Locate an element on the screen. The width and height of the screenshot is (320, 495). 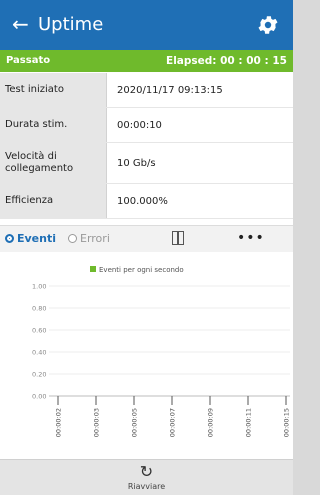
elapsed-time: Elapsed: 00 : 00 : 15 is located at coordinates (226, 61).